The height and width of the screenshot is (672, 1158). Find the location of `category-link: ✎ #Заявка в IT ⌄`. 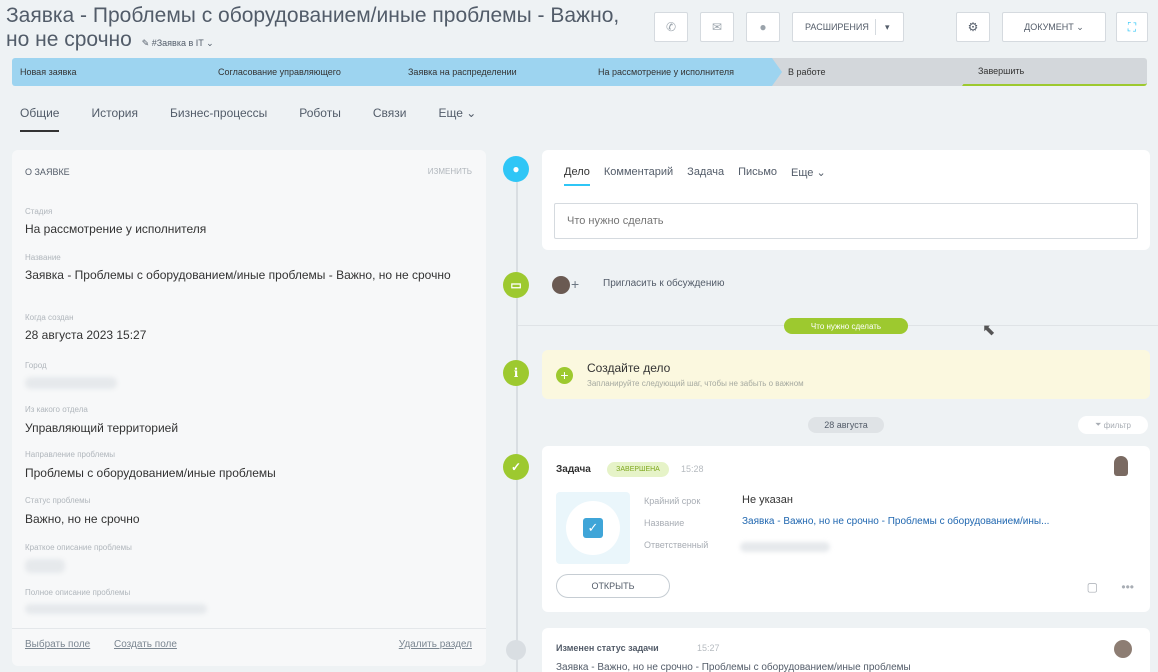

category-link: ✎ #Заявка в IT ⌄ is located at coordinates (178, 43).